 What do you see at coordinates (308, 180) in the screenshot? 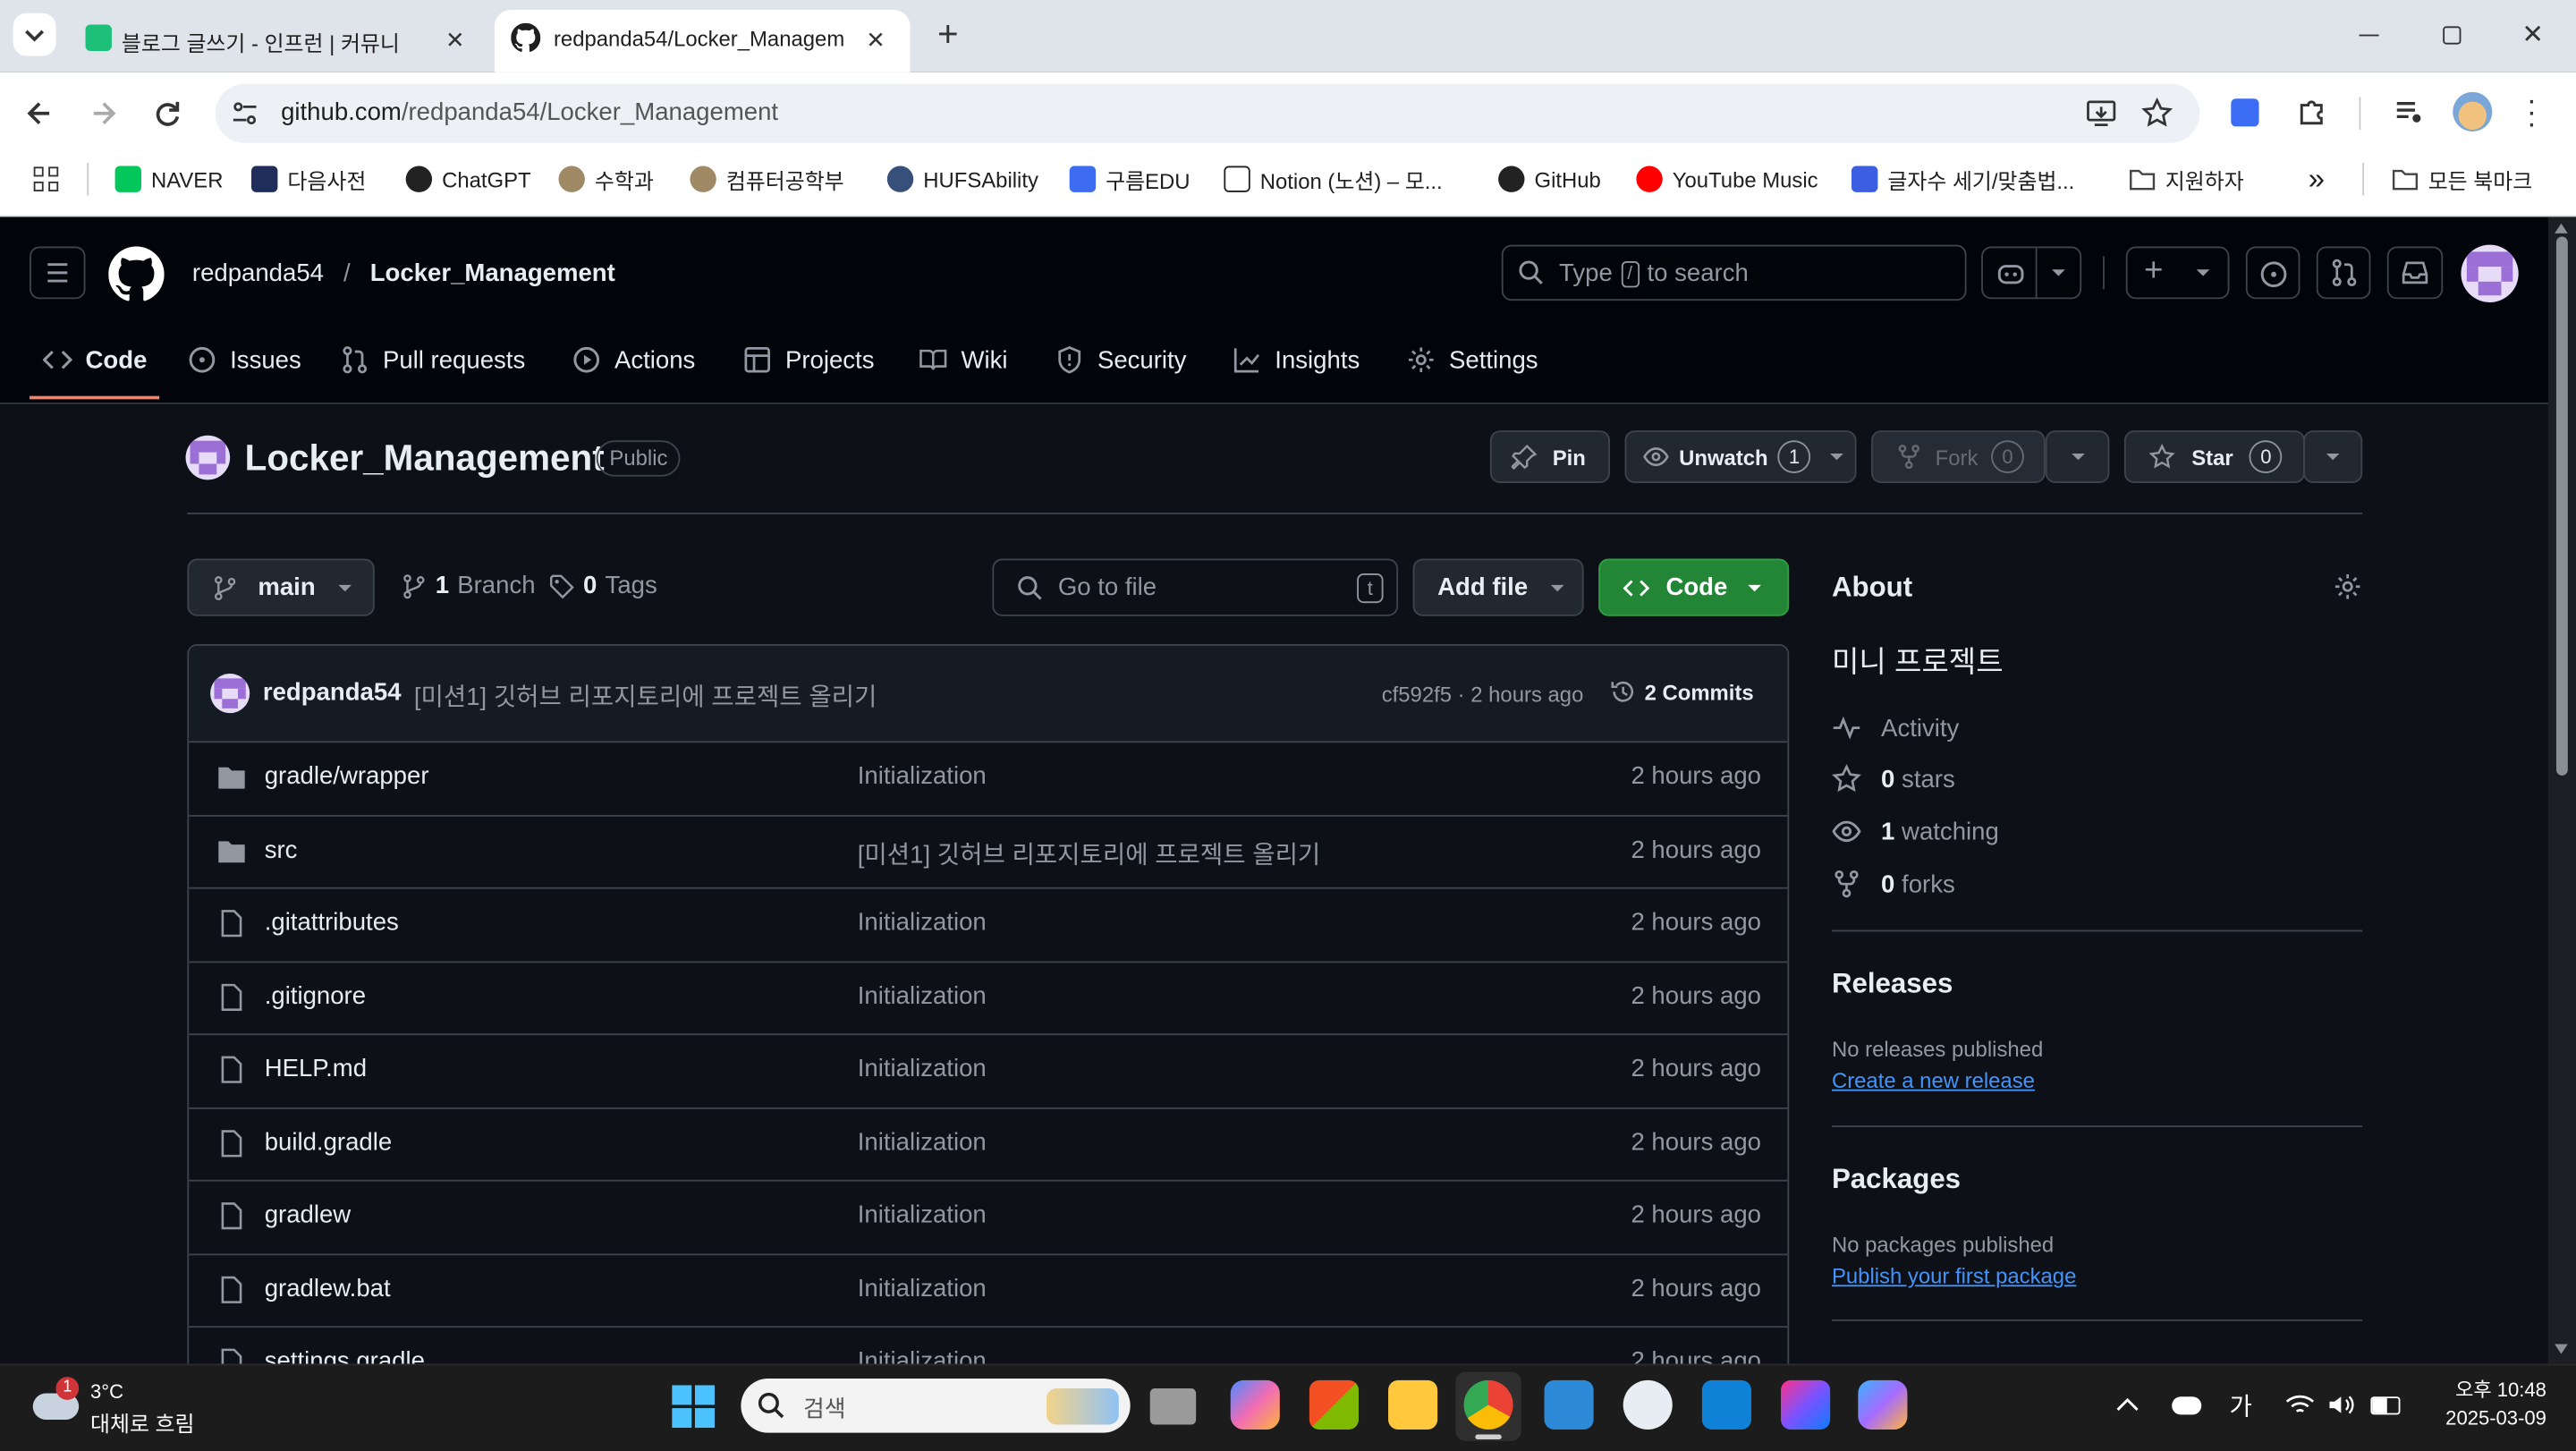
I see `bookmark-daum-dict: 다음사전` at bounding box center [308, 180].